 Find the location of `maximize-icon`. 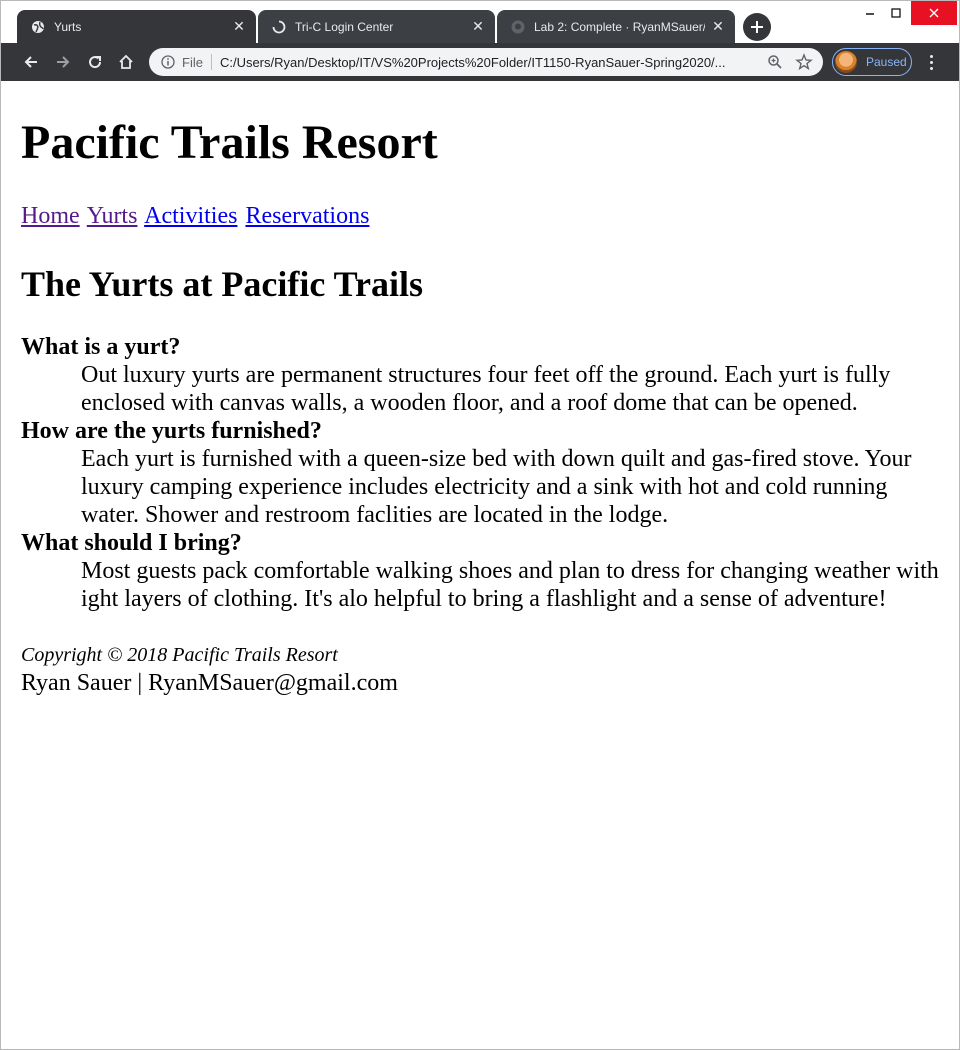

maximize-icon is located at coordinates (896, 13).